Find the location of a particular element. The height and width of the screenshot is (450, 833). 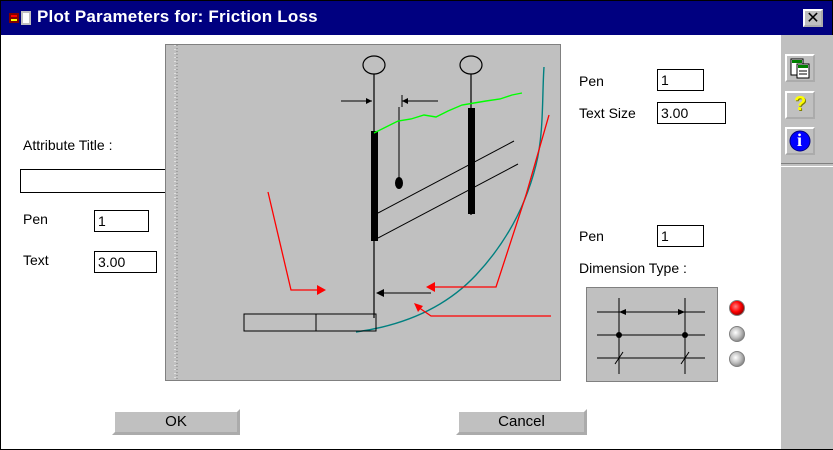

red-curve-left is located at coordinates (294, 241).